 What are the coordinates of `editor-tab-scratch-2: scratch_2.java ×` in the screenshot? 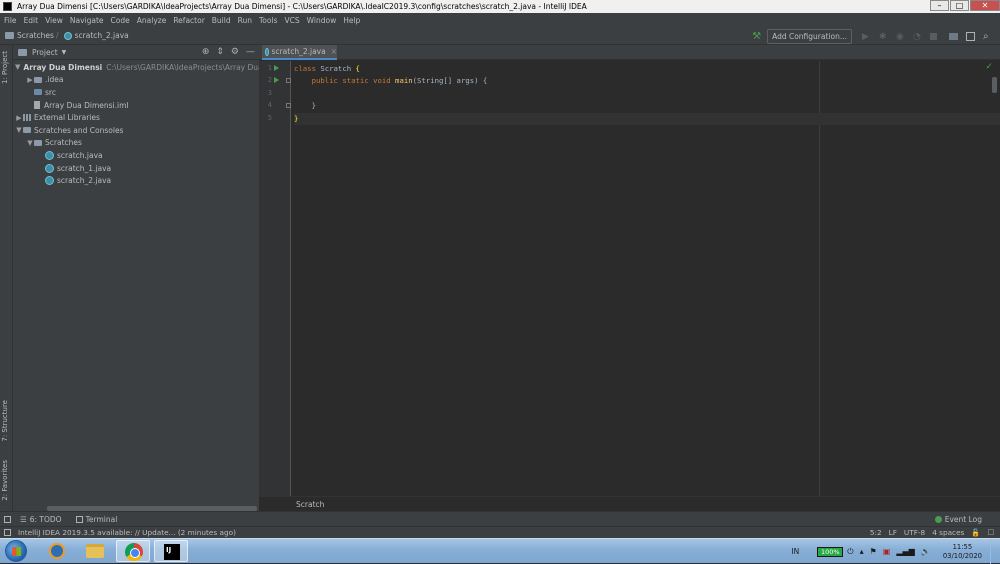 It's located at (299, 52).